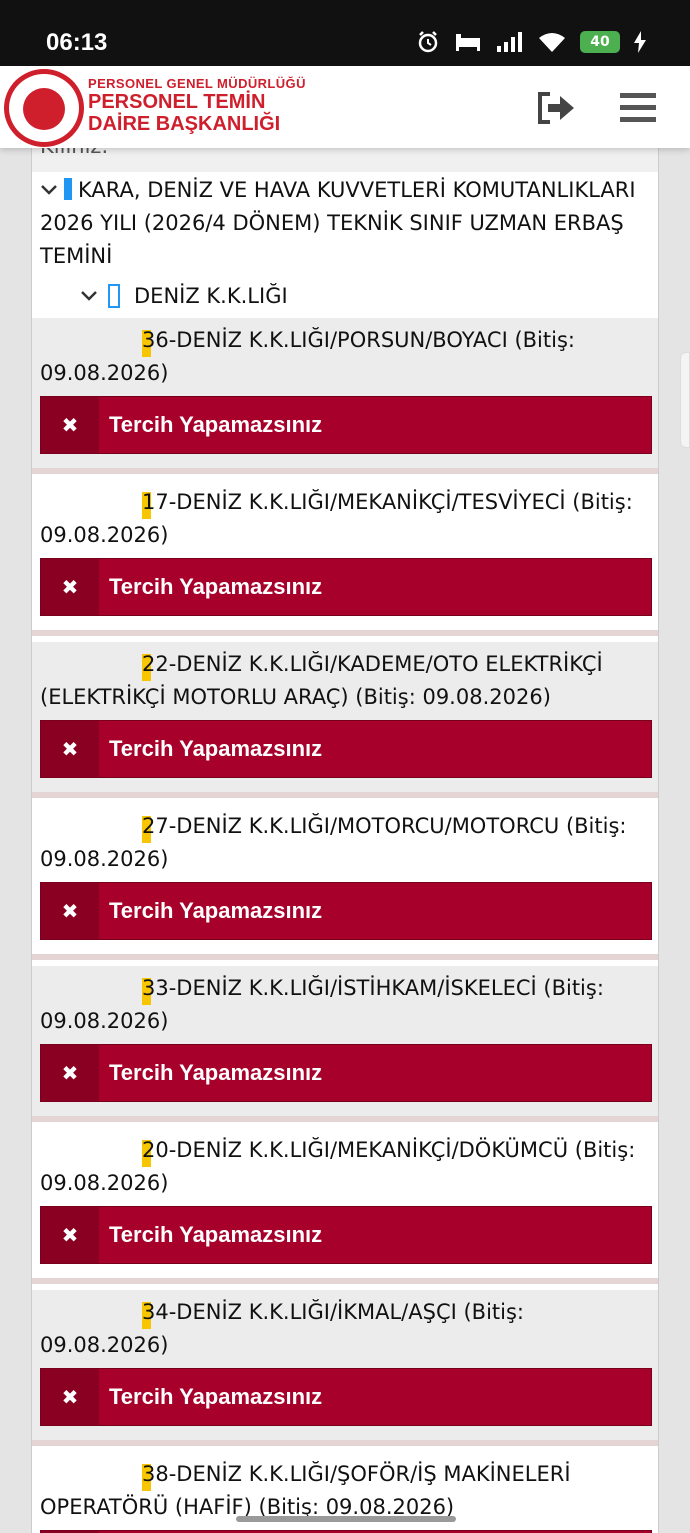 The width and height of the screenshot is (690, 1533). Describe the element at coordinates (74, 153) in the screenshot. I see `clipped-text: Kılınız.` at that location.